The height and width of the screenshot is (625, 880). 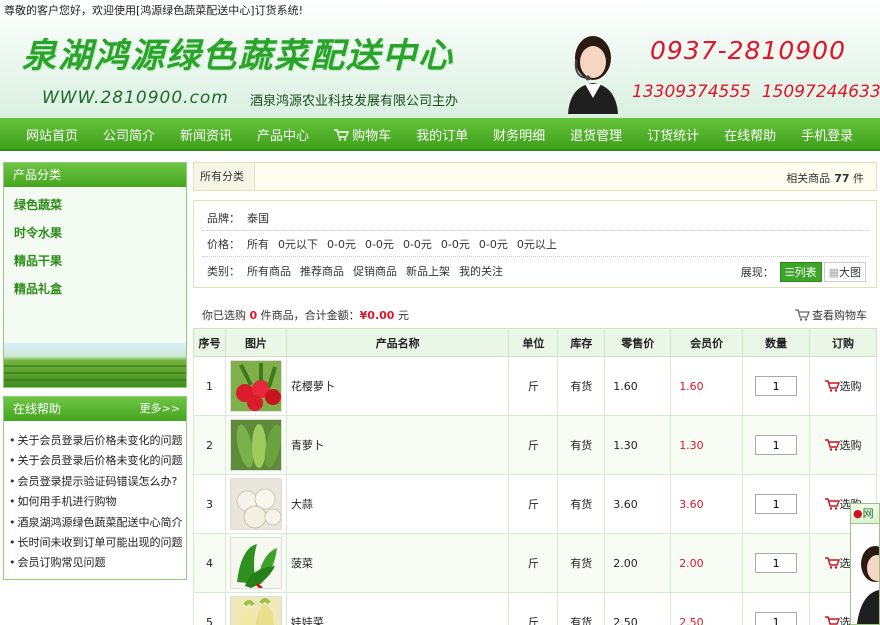 I want to click on quantity-cell, so click(x=776, y=608).